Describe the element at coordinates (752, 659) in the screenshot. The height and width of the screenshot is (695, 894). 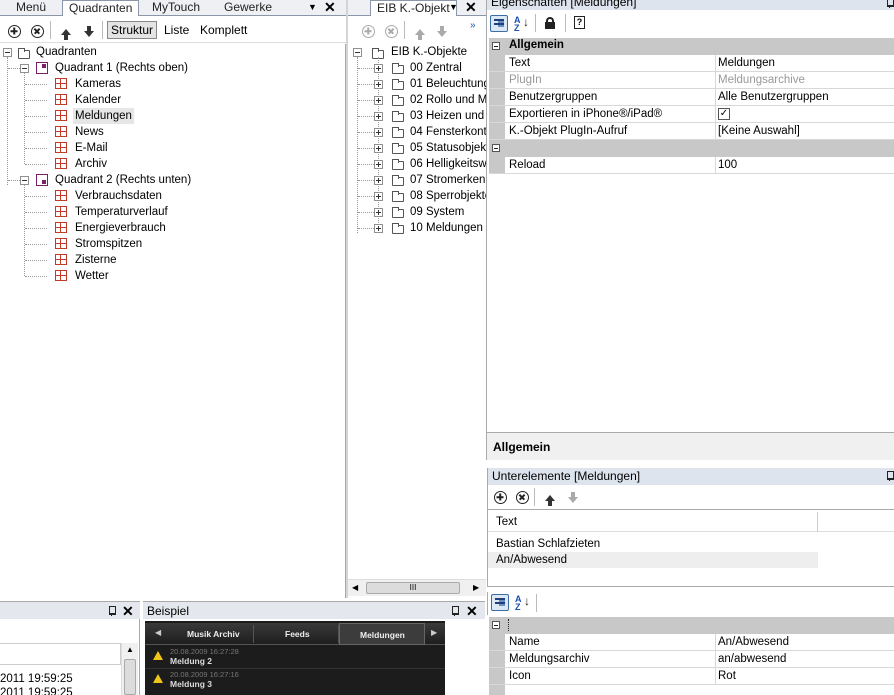
I see `property-value: an/abwesend` at that location.